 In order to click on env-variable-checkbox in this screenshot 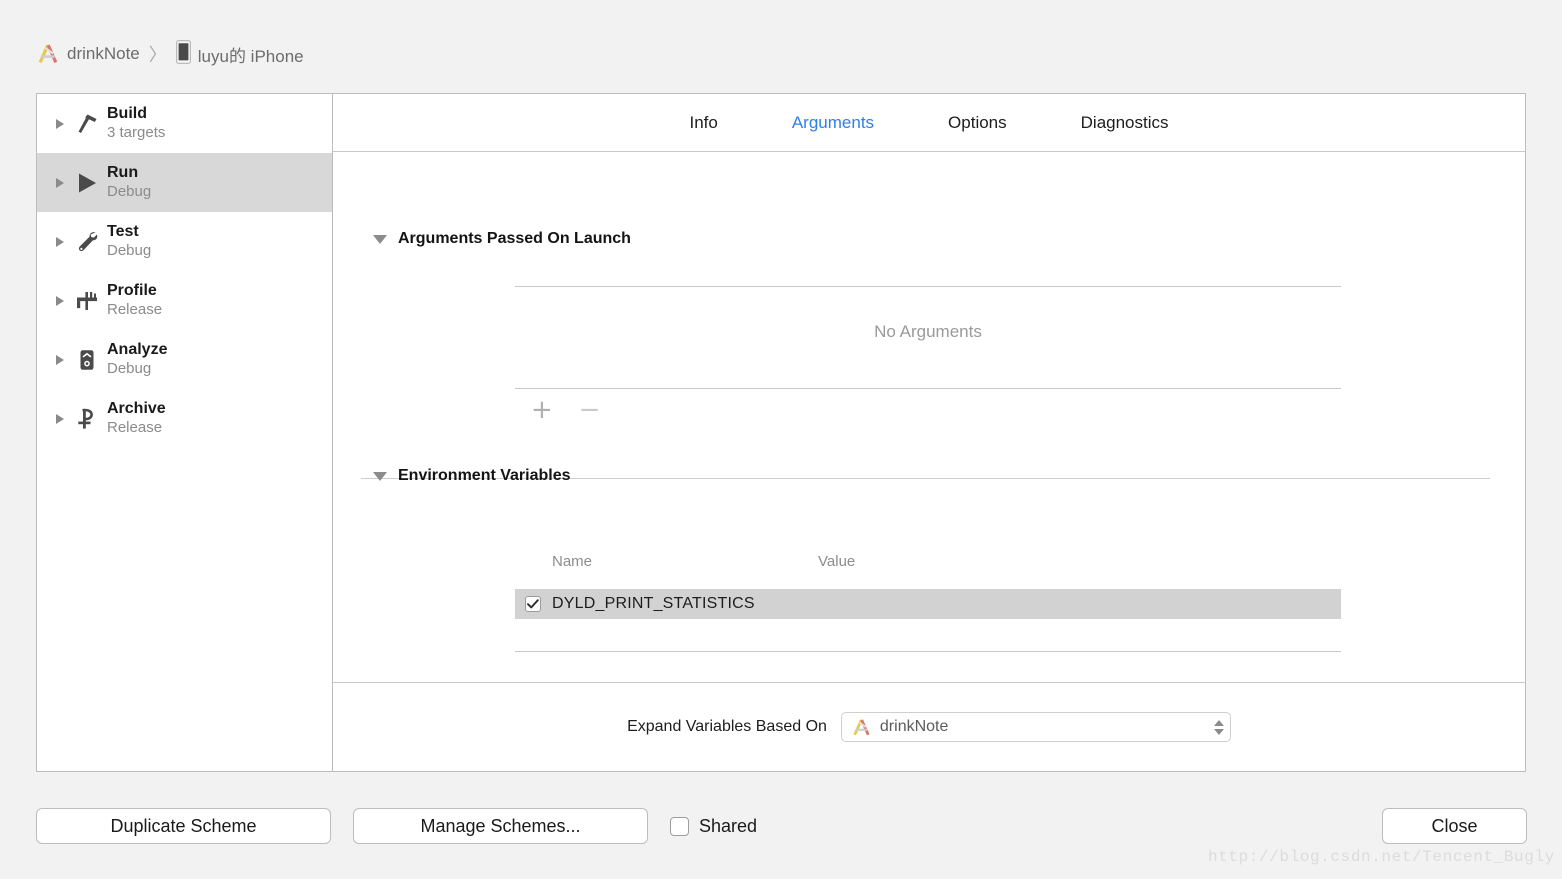, I will do `click(533, 604)`.